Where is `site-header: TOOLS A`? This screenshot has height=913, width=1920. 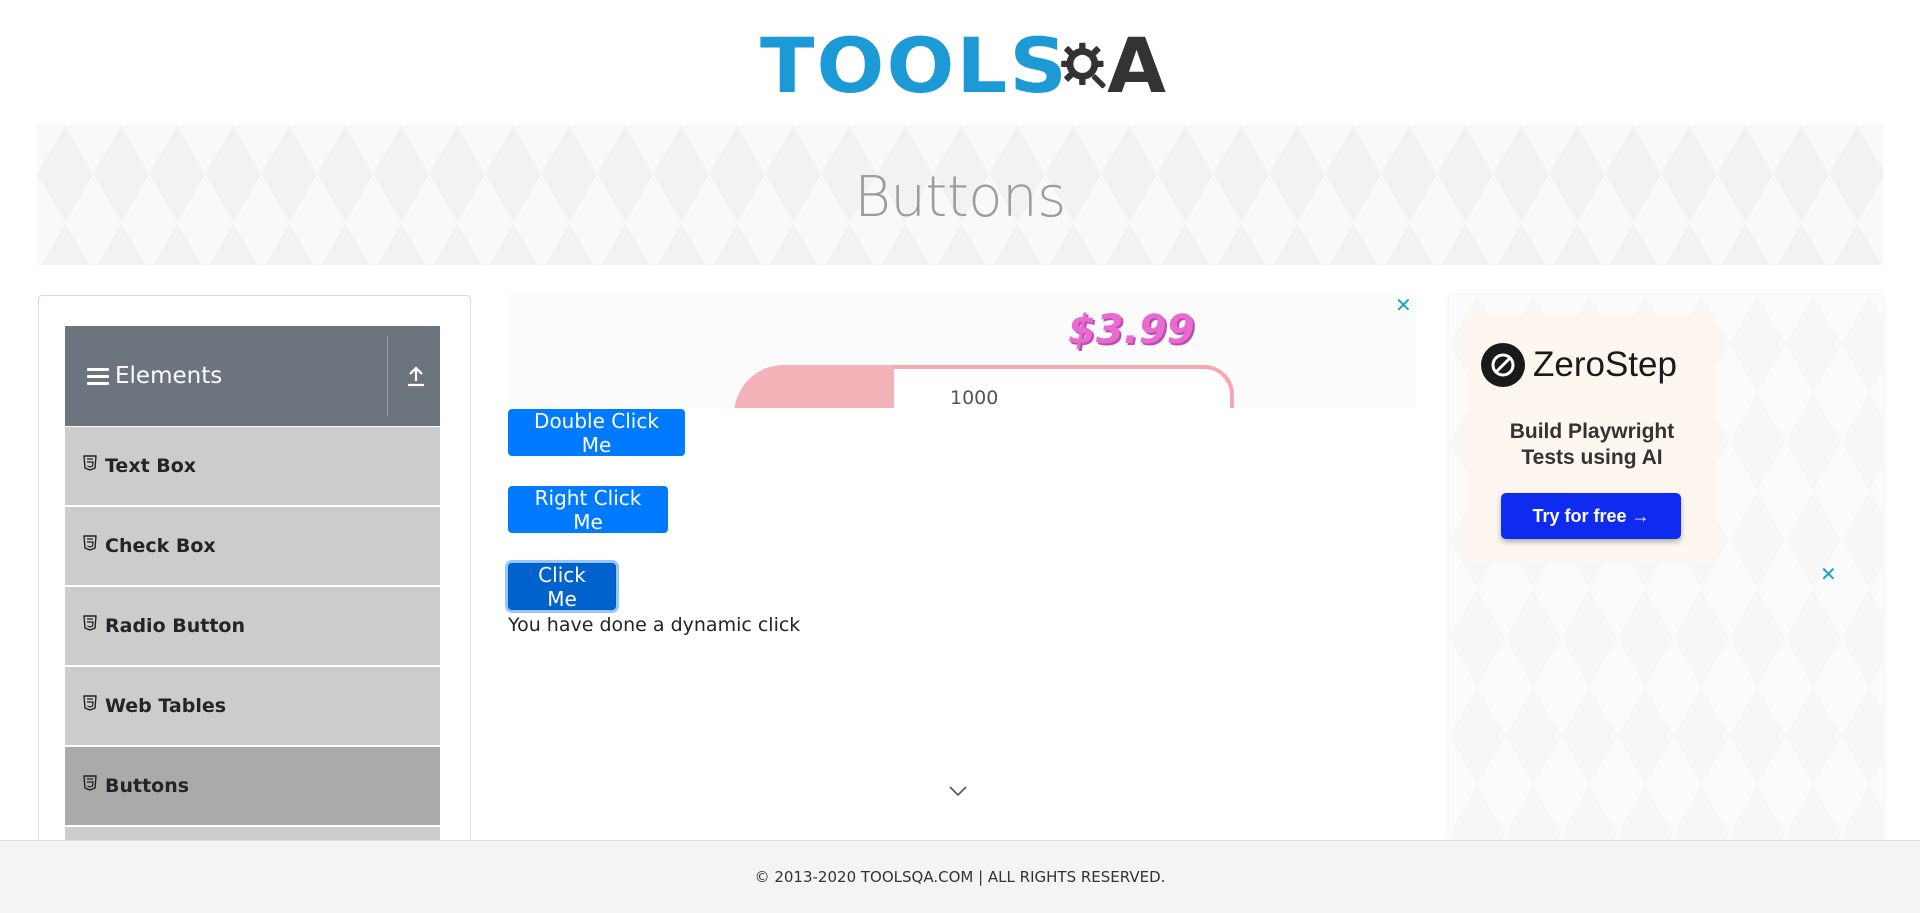
site-header: TOOLS A is located at coordinates (960, 62).